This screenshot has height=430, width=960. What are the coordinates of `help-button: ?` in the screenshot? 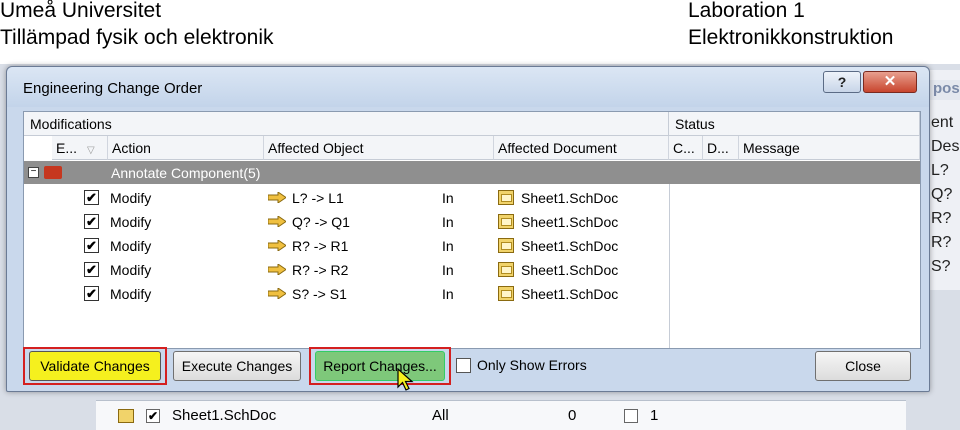 It's located at (842, 82).